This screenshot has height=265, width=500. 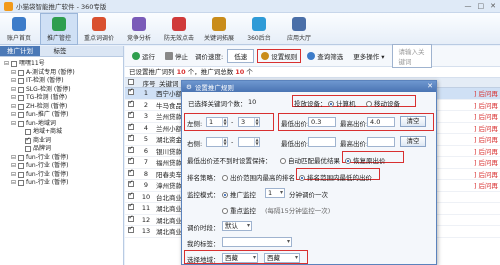 What do you see at coordinates (383, 103) in the screenshot?
I see `device-mobile-radio: 移动设备` at bounding box center [383, 103].